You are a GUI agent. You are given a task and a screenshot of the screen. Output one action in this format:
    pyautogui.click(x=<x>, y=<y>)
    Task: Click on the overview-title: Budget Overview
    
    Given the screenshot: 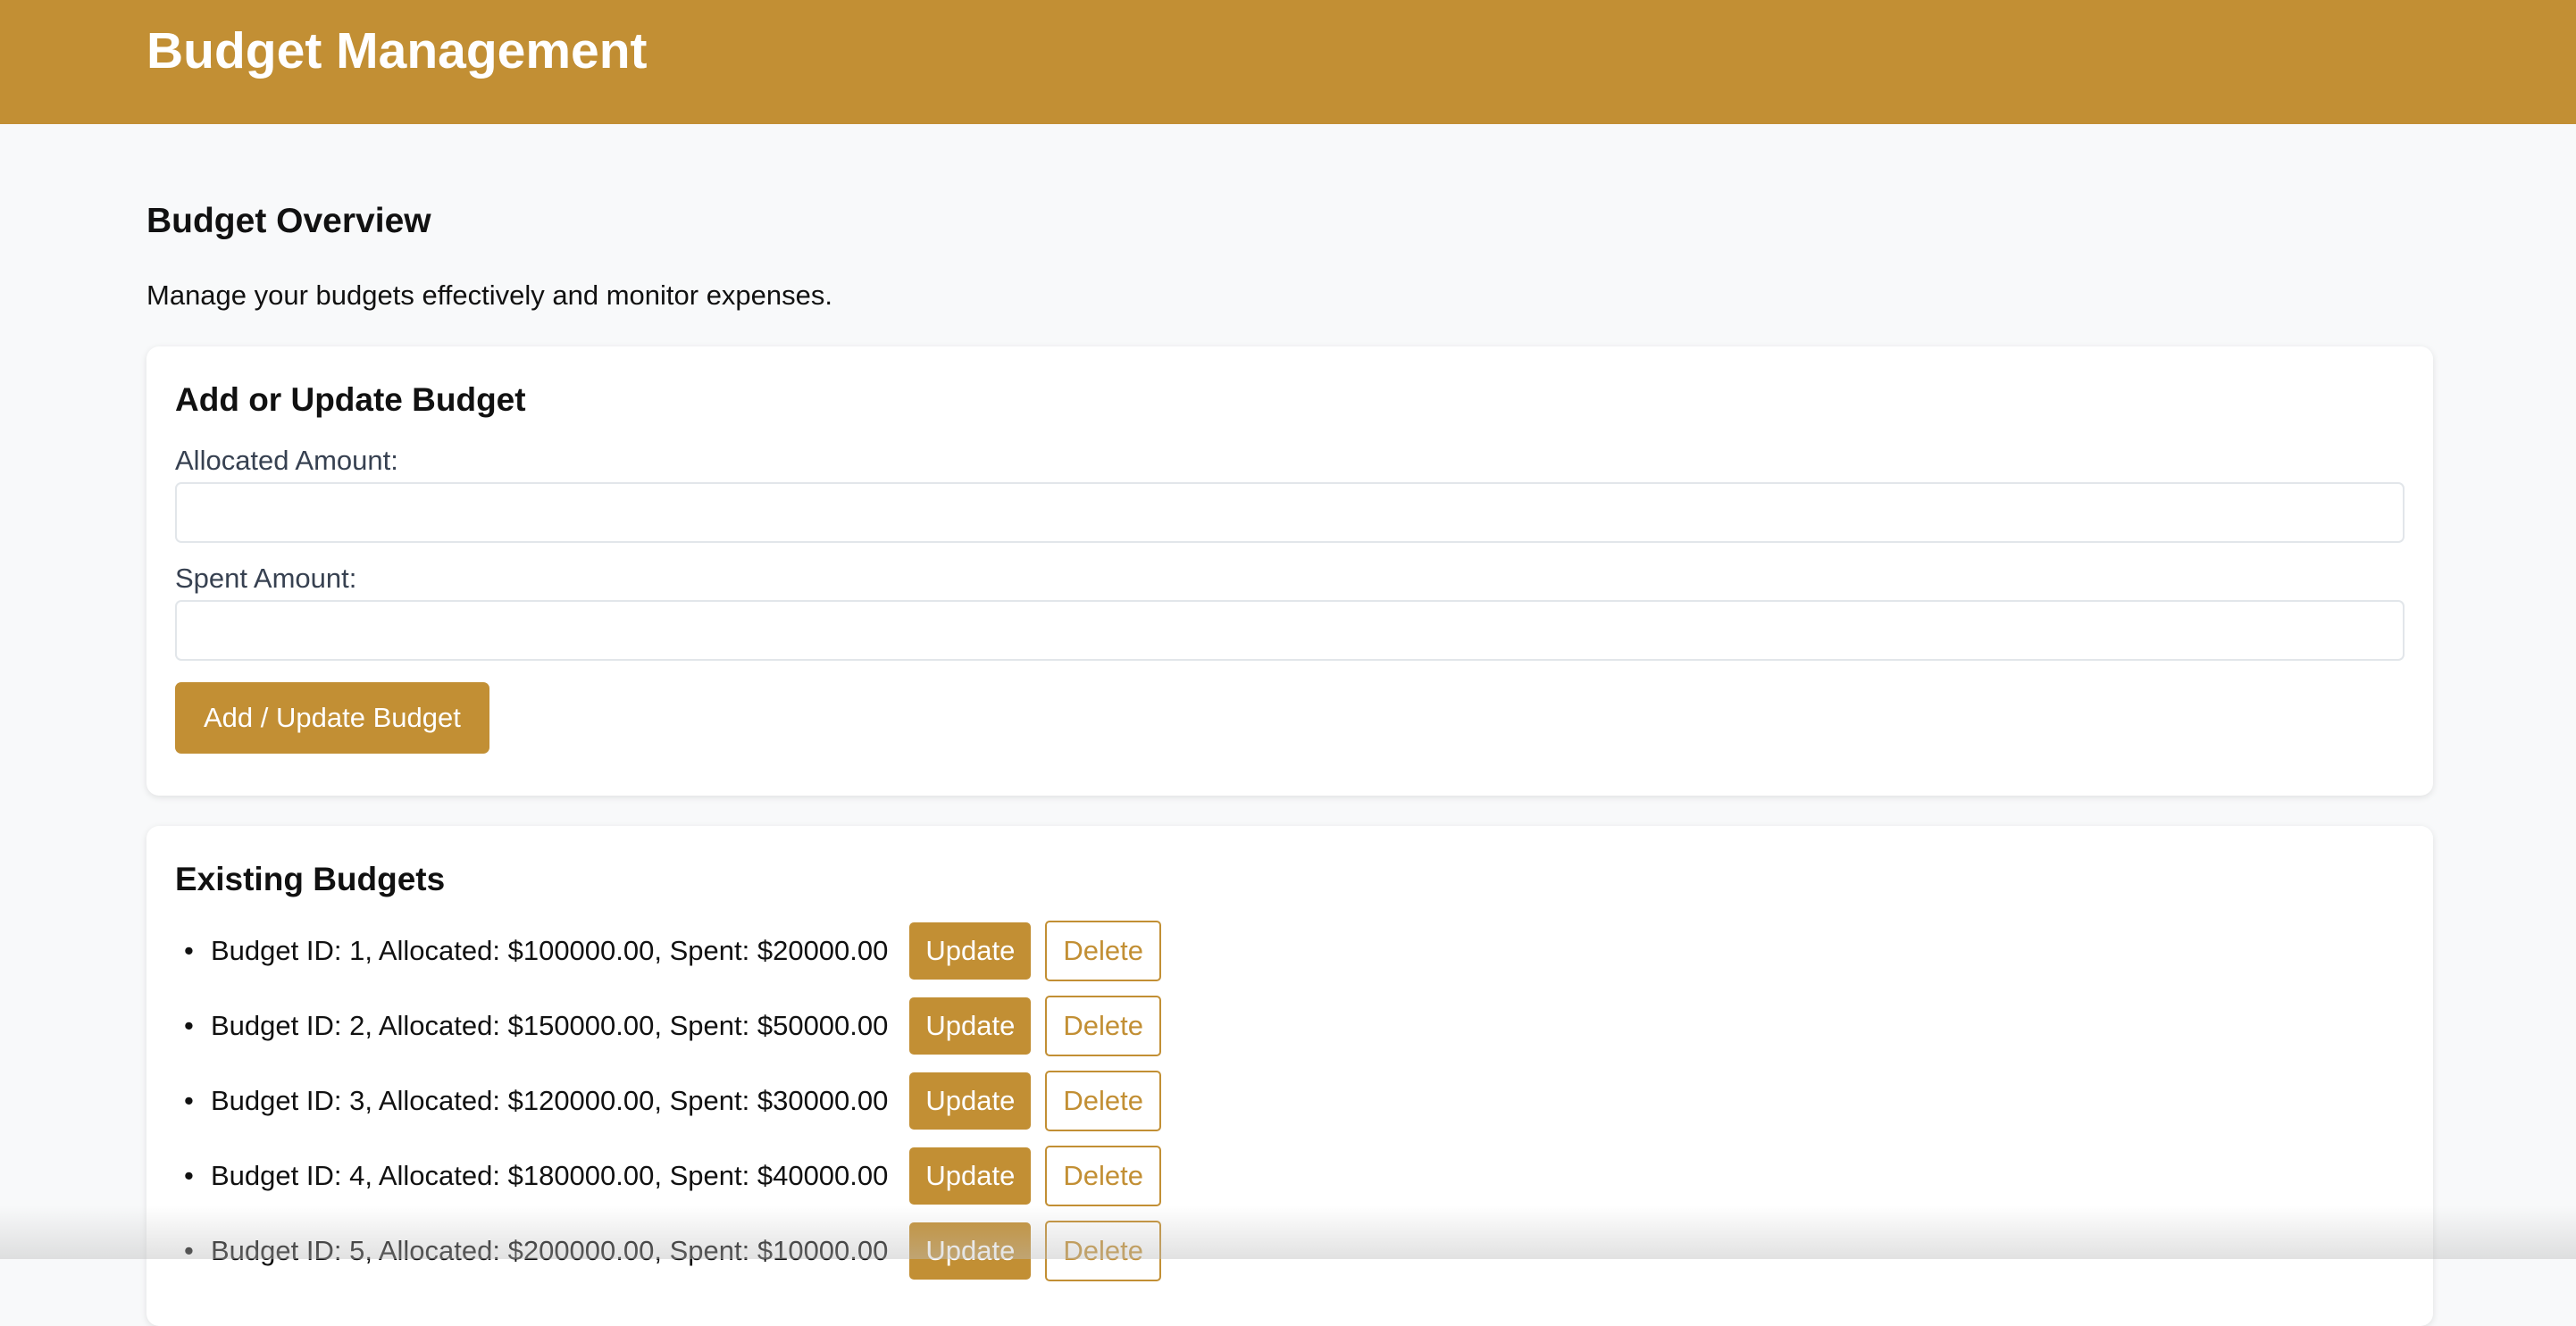 What is the action you would take?
    pyautogui.click(x=288, y=221)
    